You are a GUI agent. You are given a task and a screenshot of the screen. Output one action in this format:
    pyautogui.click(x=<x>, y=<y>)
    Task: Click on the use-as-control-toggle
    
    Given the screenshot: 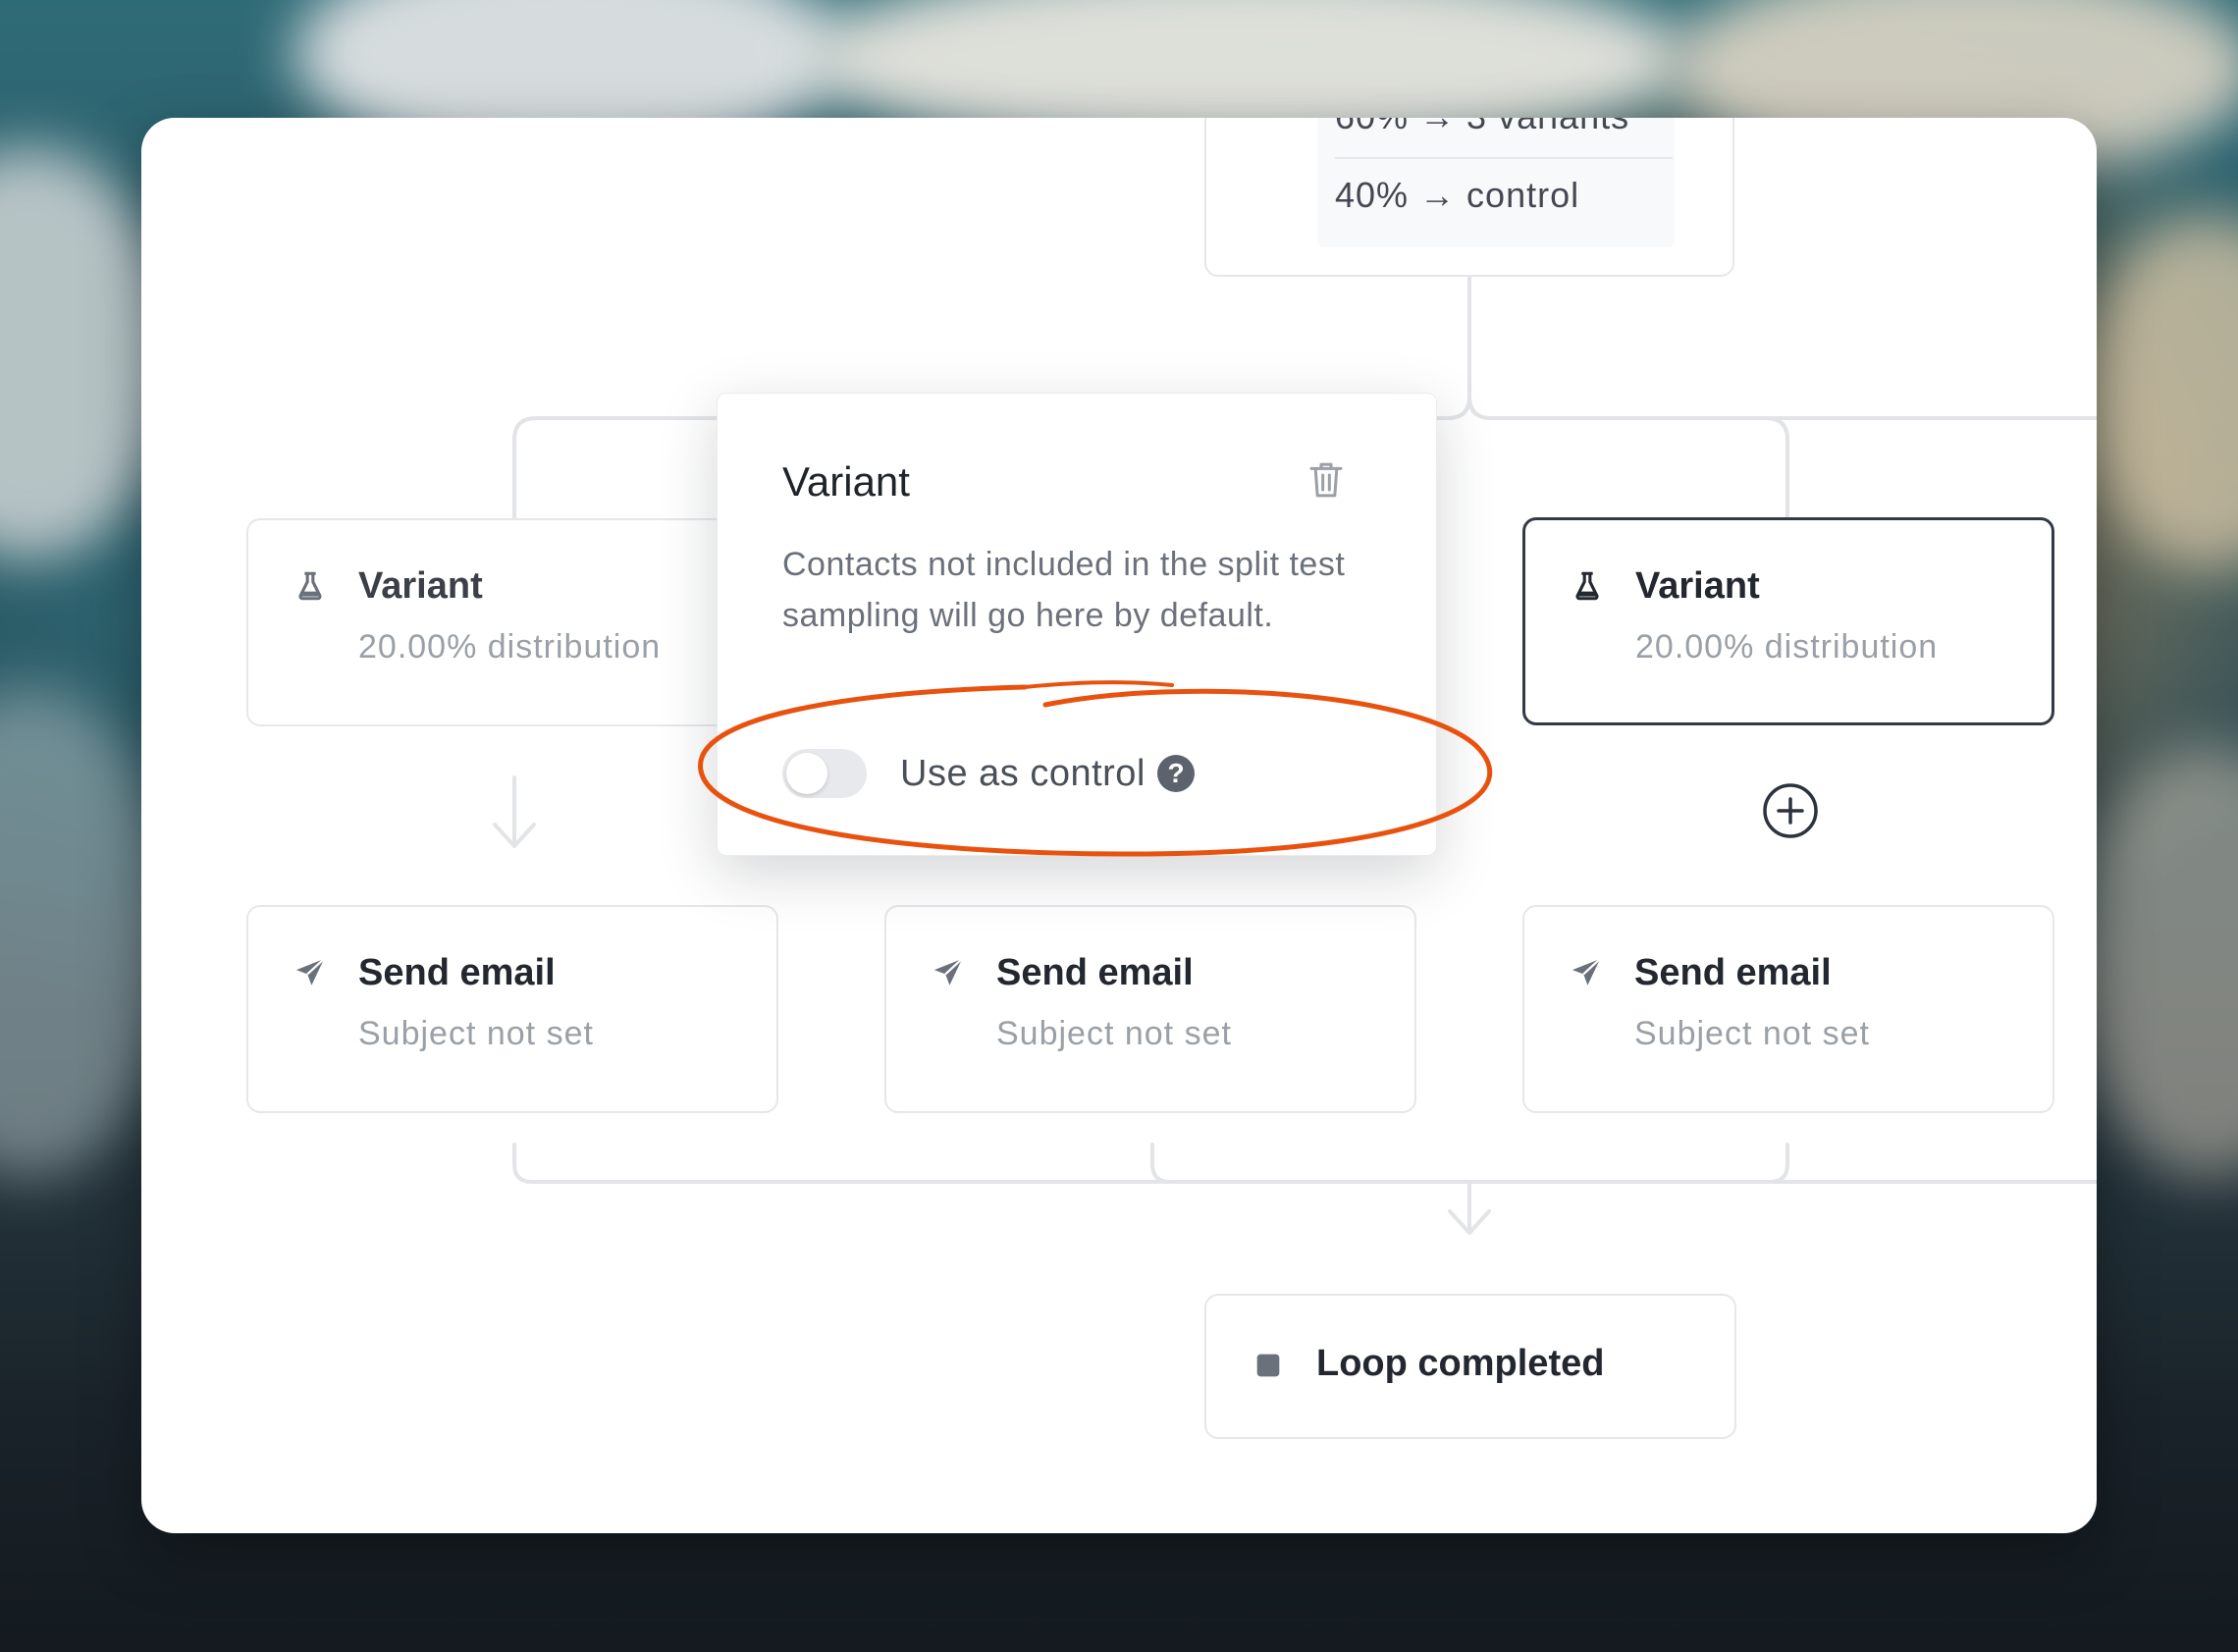 What is the action you would take?
    pyautogui.click(x=824, y=773)
    